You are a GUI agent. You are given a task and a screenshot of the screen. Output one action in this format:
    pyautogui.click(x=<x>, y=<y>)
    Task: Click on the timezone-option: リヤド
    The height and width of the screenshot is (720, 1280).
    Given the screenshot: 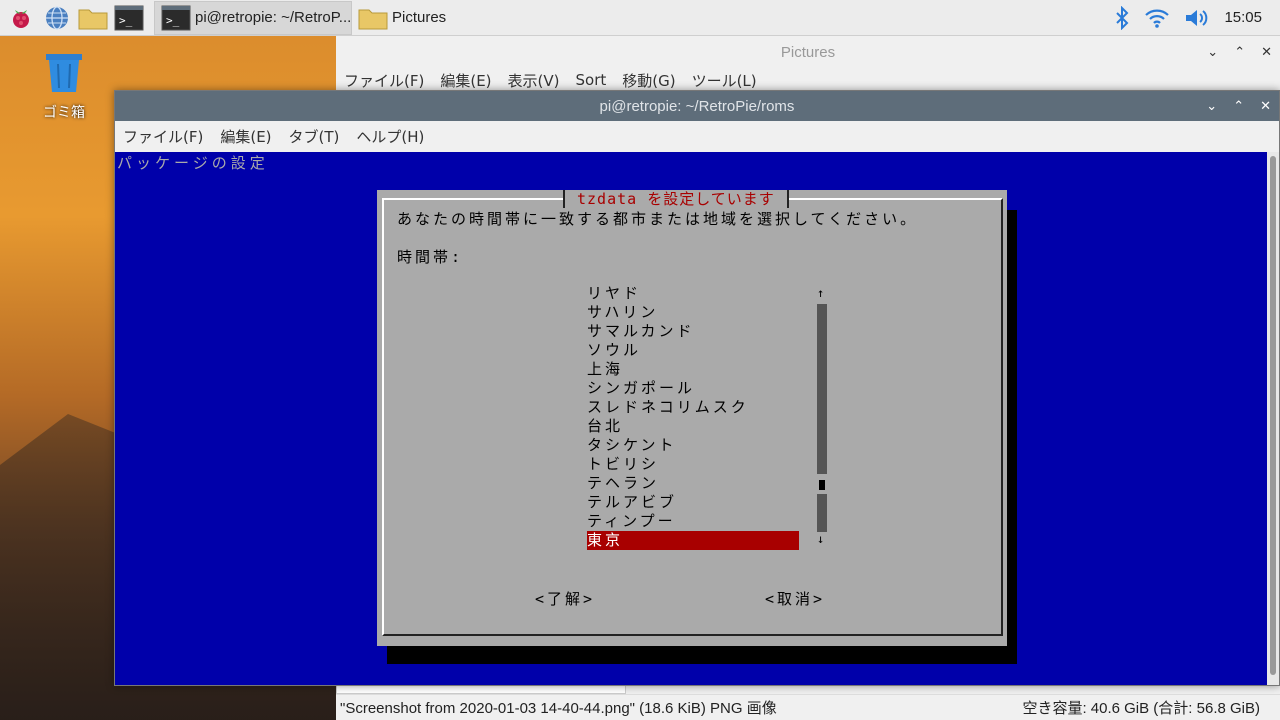 What is the action you would take?
    pyautogui.click(x=693, y=293)
    